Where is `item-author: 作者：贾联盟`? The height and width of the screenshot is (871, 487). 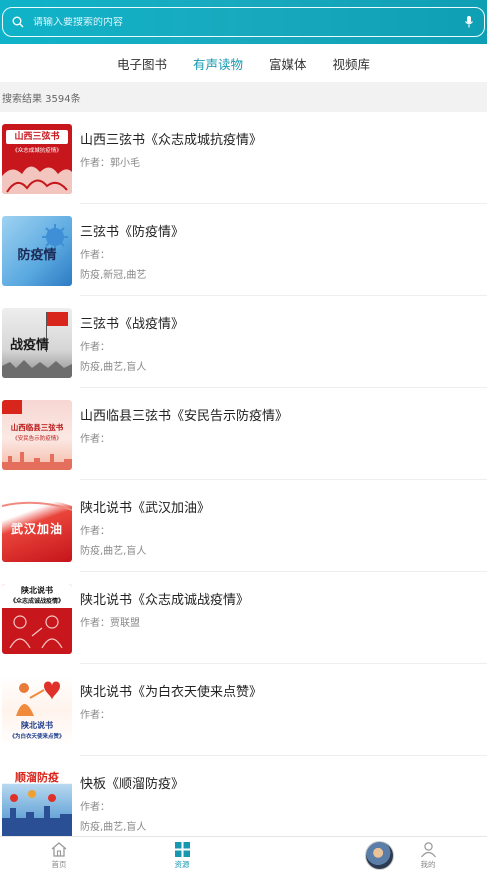
item-author: 作者：贾联盟 is located at coordinates (110, 623).